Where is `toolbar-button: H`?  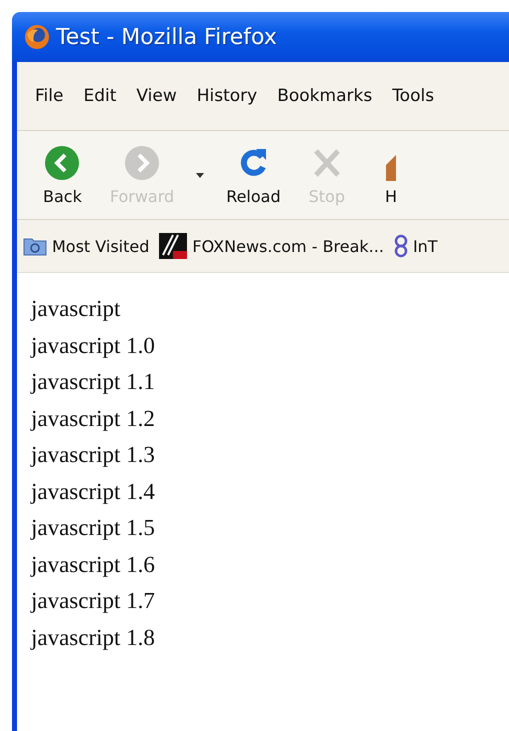 toolbar-button: H is located at coordinates (391, 175).